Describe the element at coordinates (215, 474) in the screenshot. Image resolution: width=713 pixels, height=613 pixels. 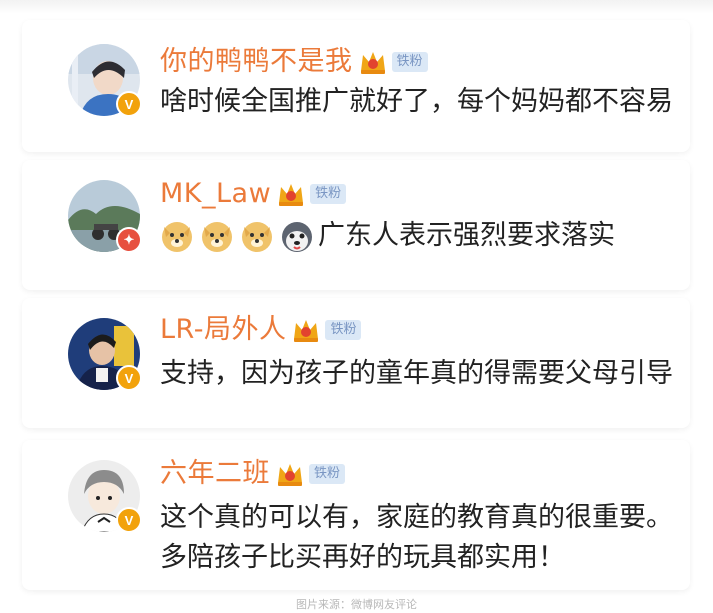
I see `username: 六年二班` at that location.